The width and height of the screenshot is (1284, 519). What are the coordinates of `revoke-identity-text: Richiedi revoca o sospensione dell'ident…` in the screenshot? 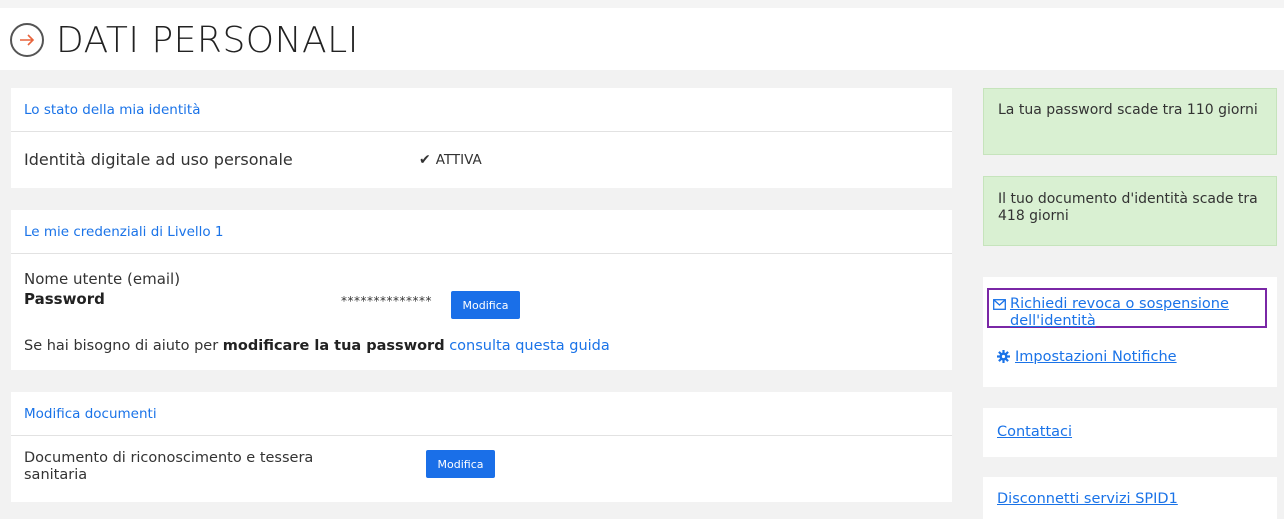 It's located at (1119, 312).